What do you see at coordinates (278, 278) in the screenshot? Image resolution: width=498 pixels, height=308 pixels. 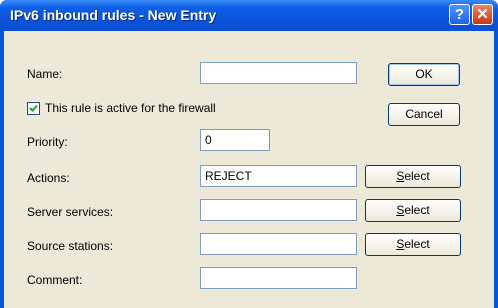 I see `comment-field` at bounding box center [278, 278].